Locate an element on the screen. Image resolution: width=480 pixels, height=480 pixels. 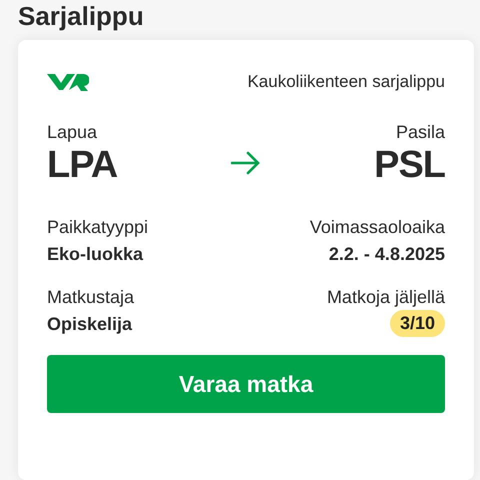
book-button: Varaa matka is located at coordinates (246, 384).